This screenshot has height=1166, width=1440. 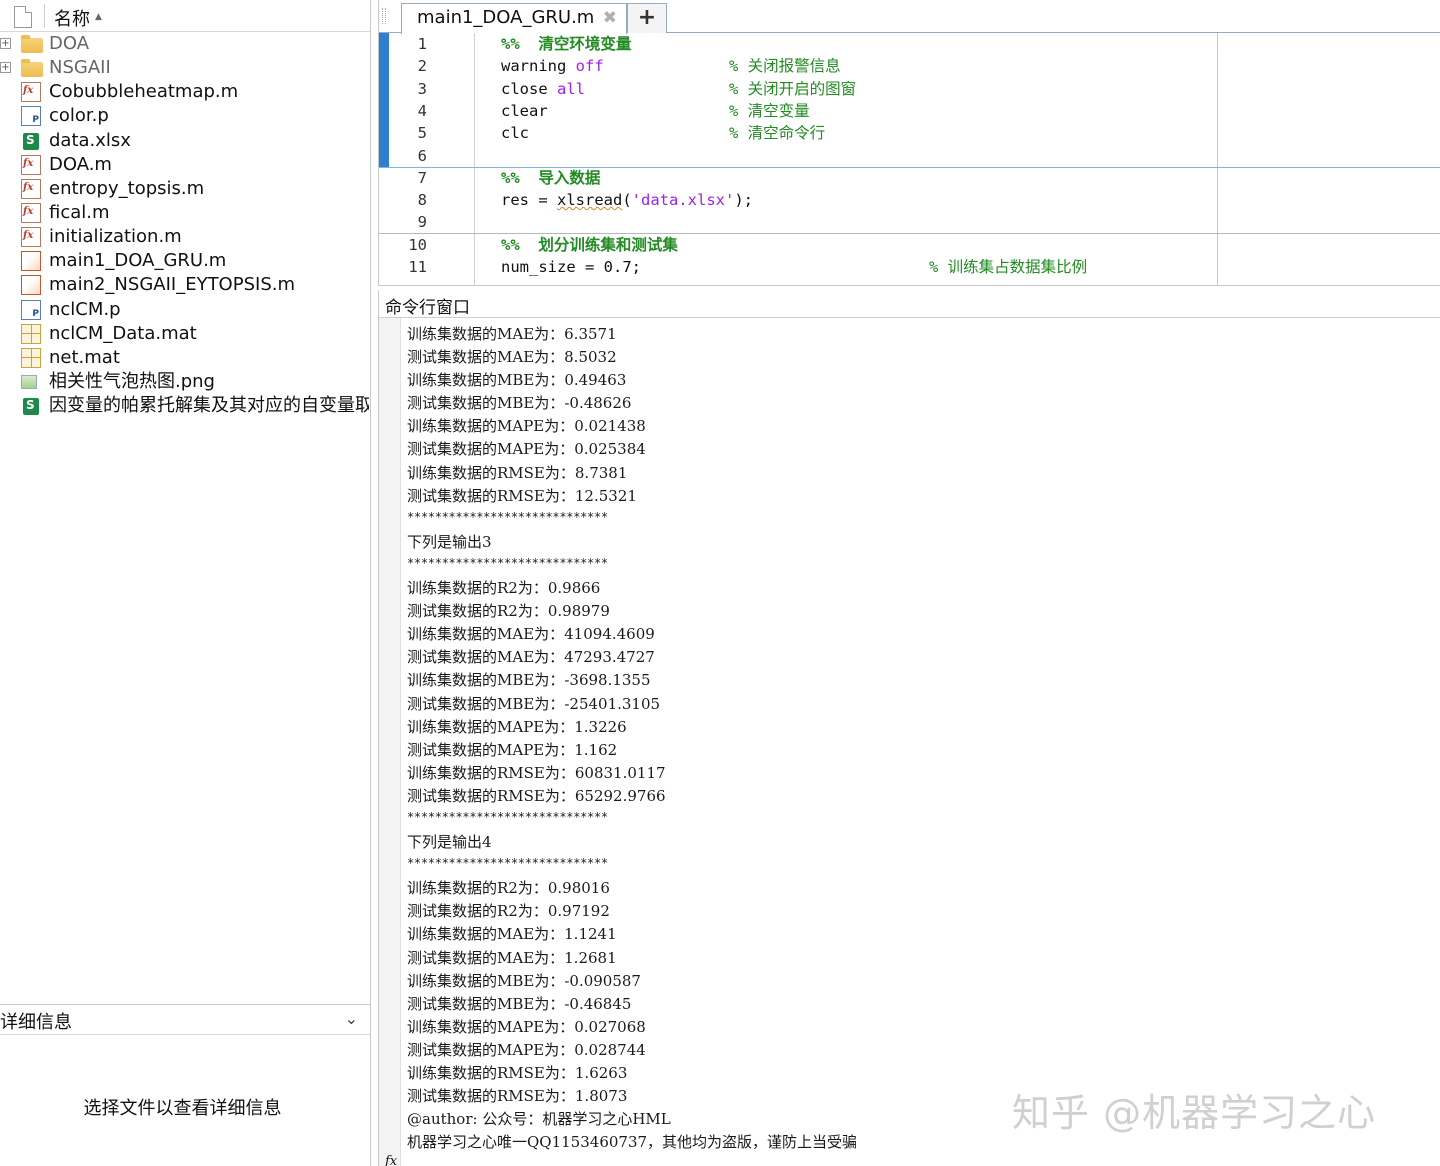 I want to click on file-item: + NSGAII, so click(x=185, y=68).